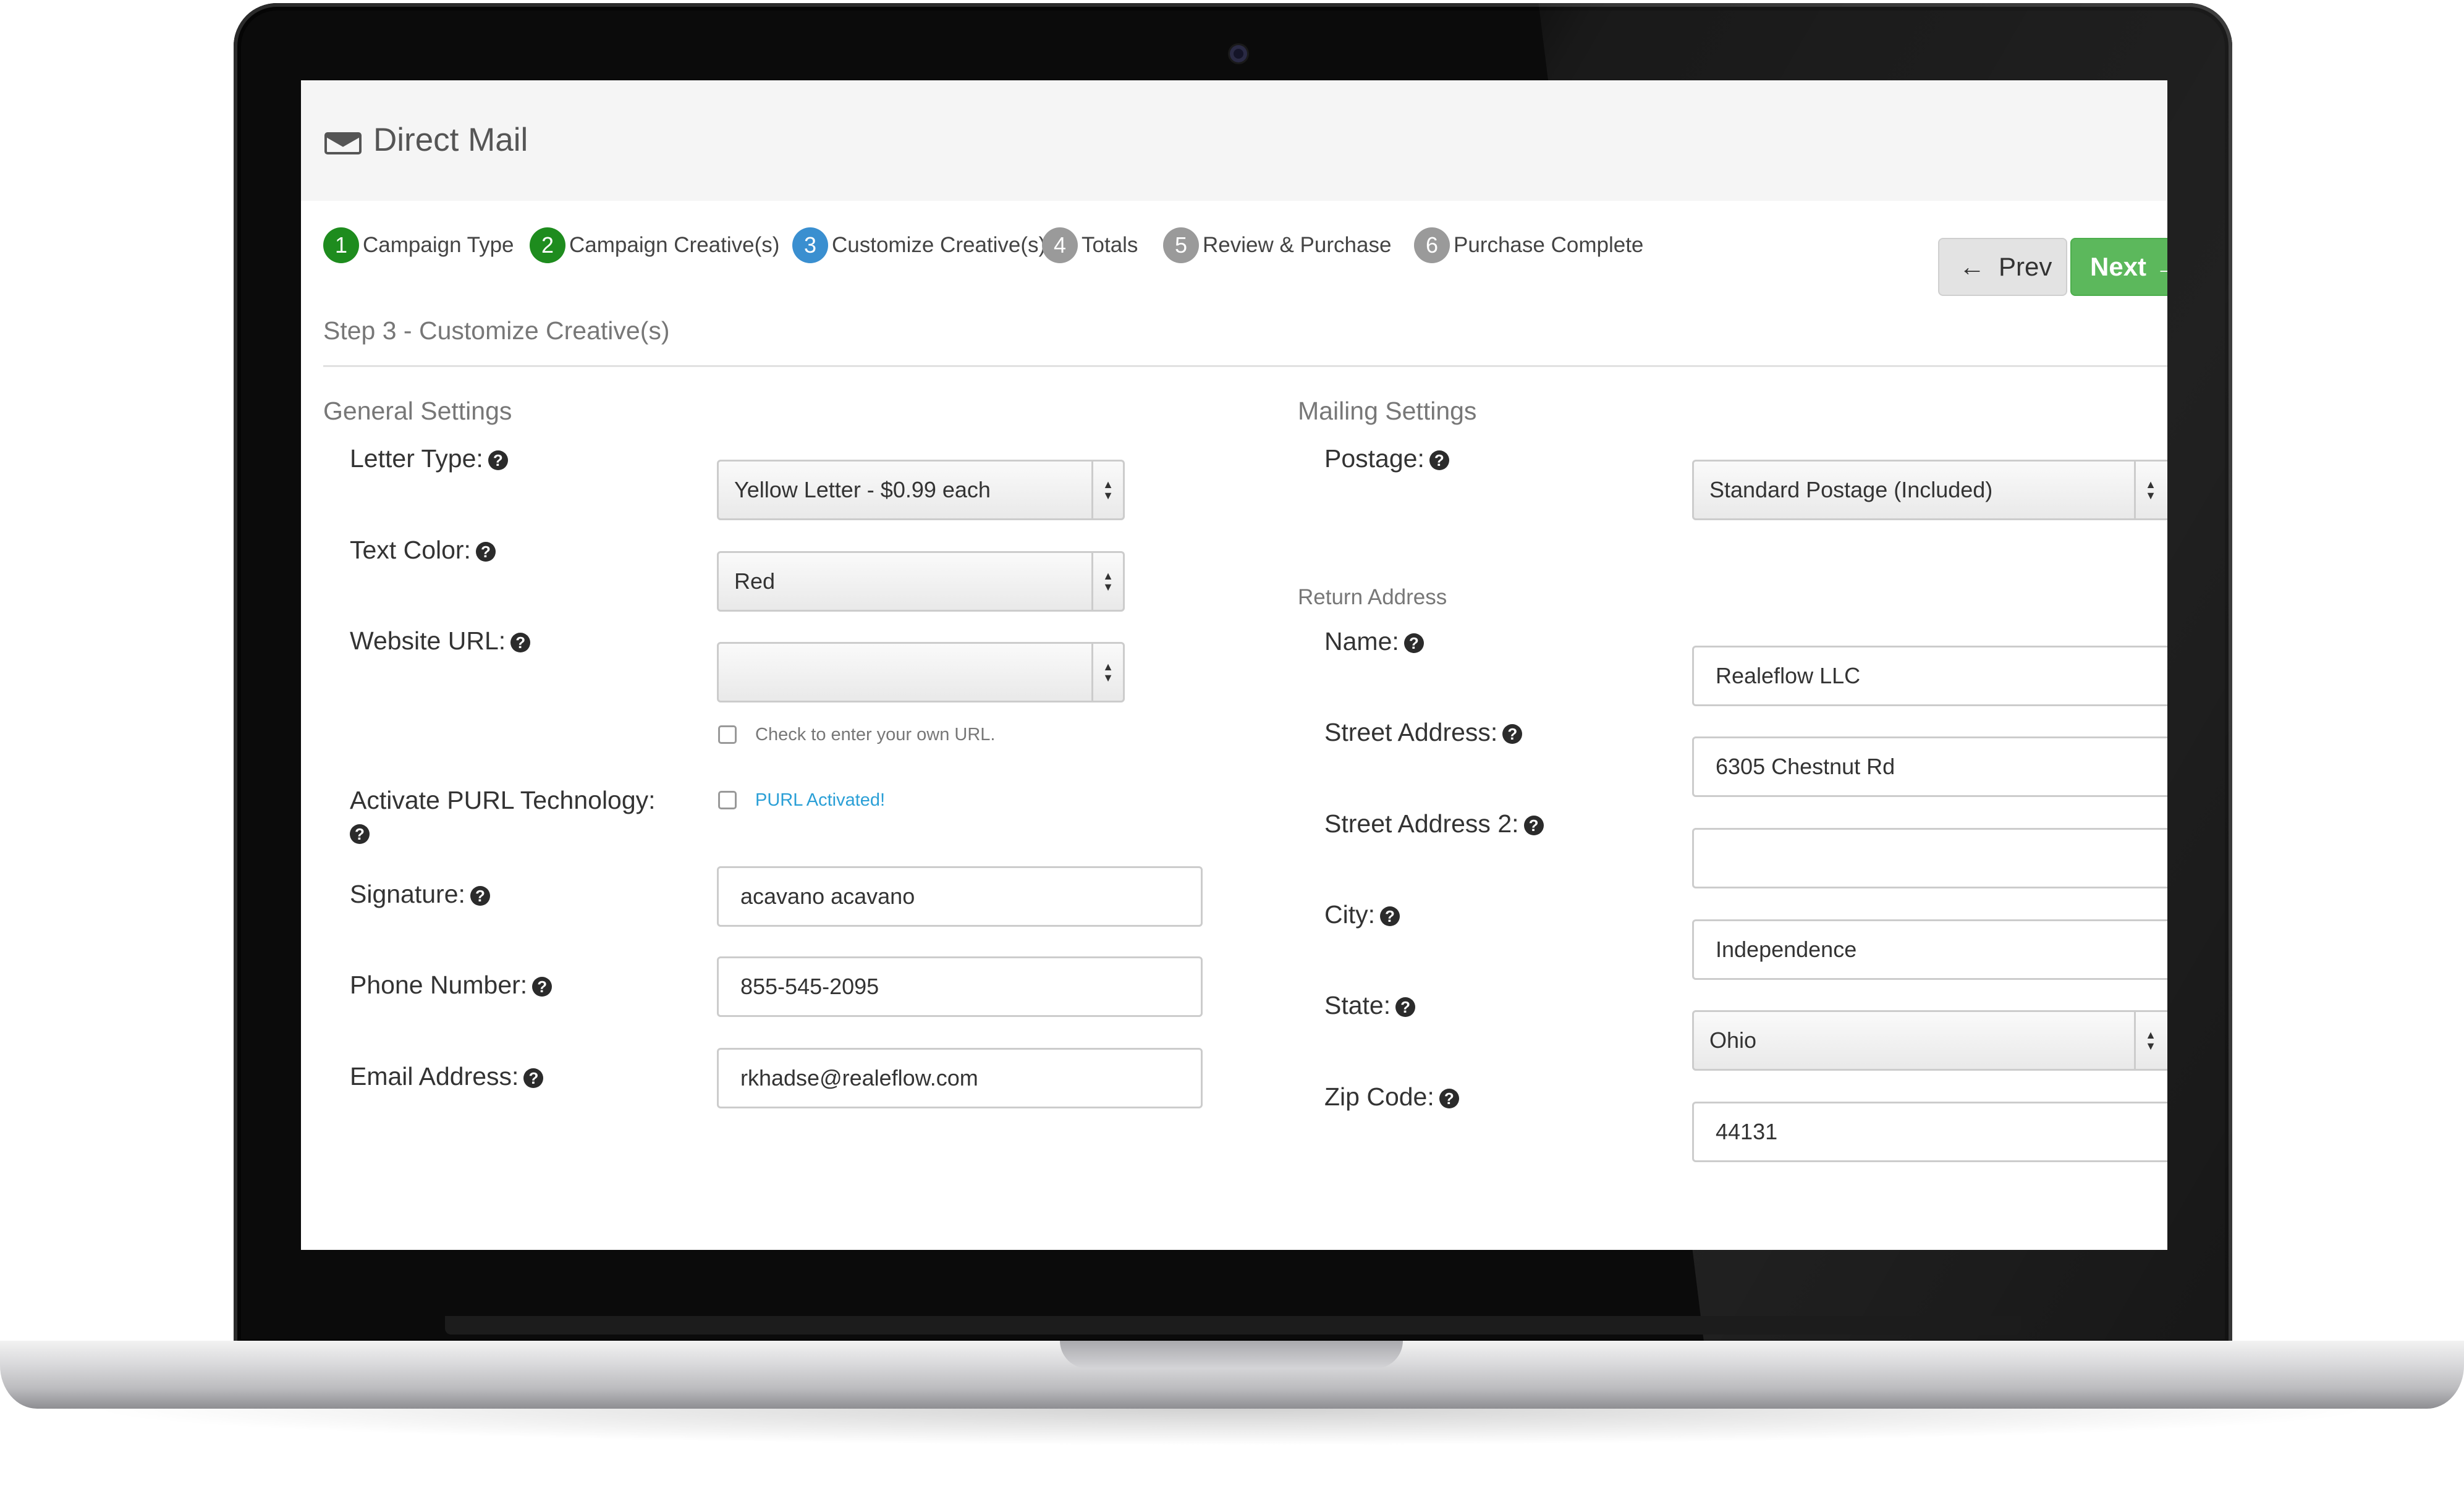  I want to click on website-url-select: ▲ ▼, so click(921, 672).